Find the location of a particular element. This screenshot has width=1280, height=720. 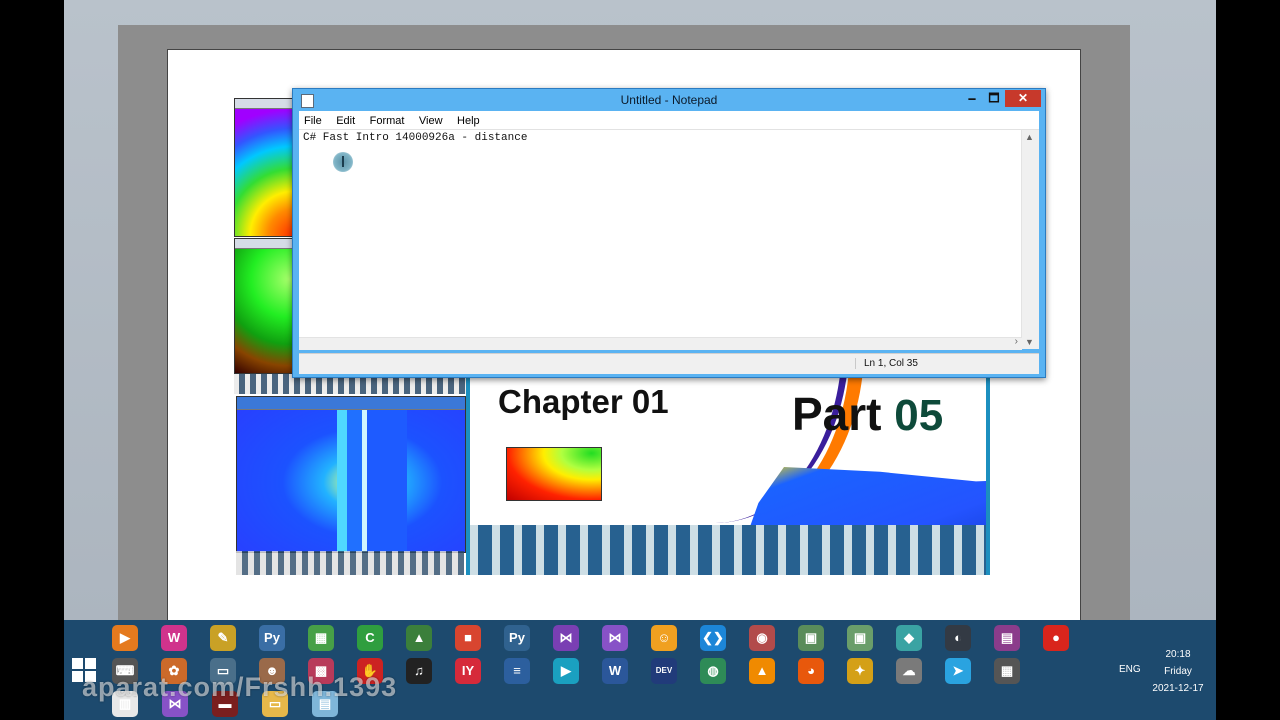

calculator-icon: ▦ is located at coordinates (1007, 671).